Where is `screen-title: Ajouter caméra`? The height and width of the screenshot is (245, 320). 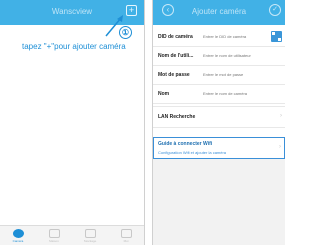
screen-title: Ajouter caméra is located at coordinates (219, 11).